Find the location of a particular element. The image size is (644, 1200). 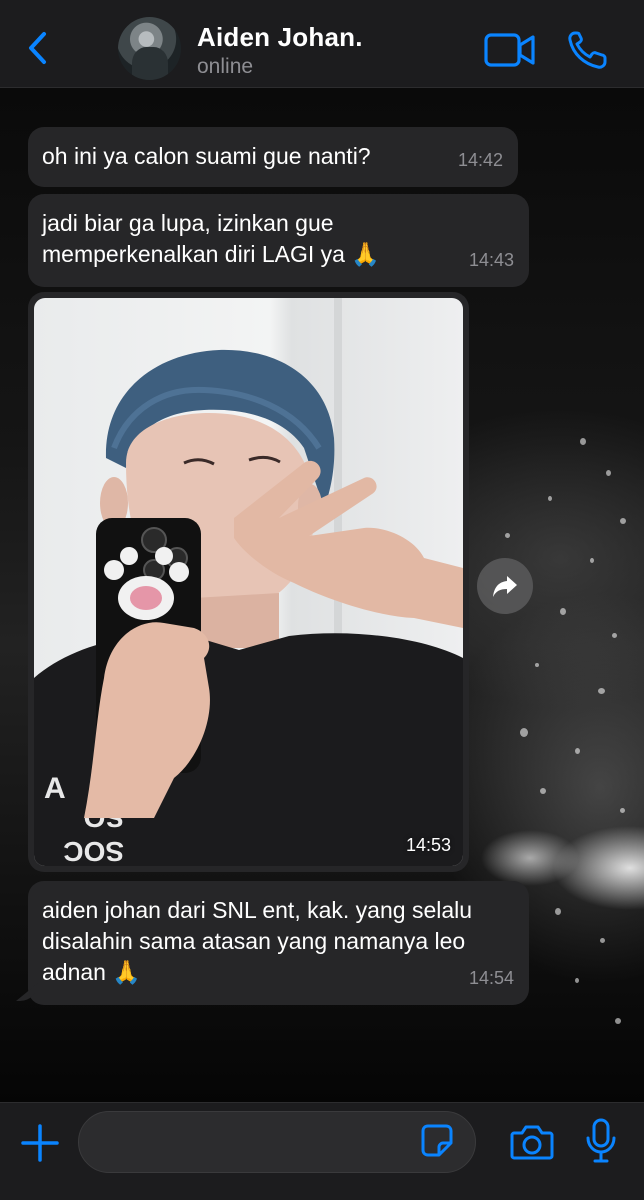

message-timestamp: 14:43 is located at coordinates (491, 260).